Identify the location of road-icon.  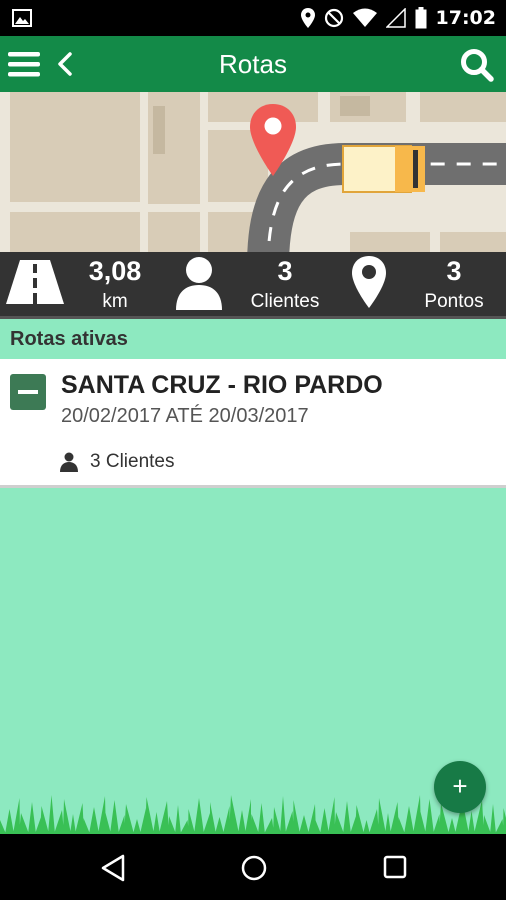
(35, 282).